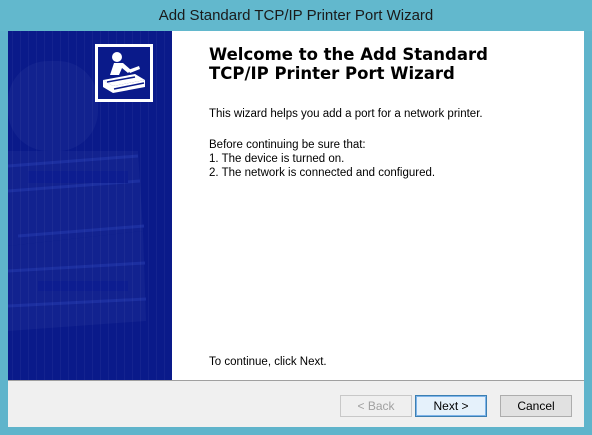 The height and width of the screenshot is (435, 592). I want to click on title-bar: Add Standard TCP/IP Printer Port Wizard, so click(296, 15).